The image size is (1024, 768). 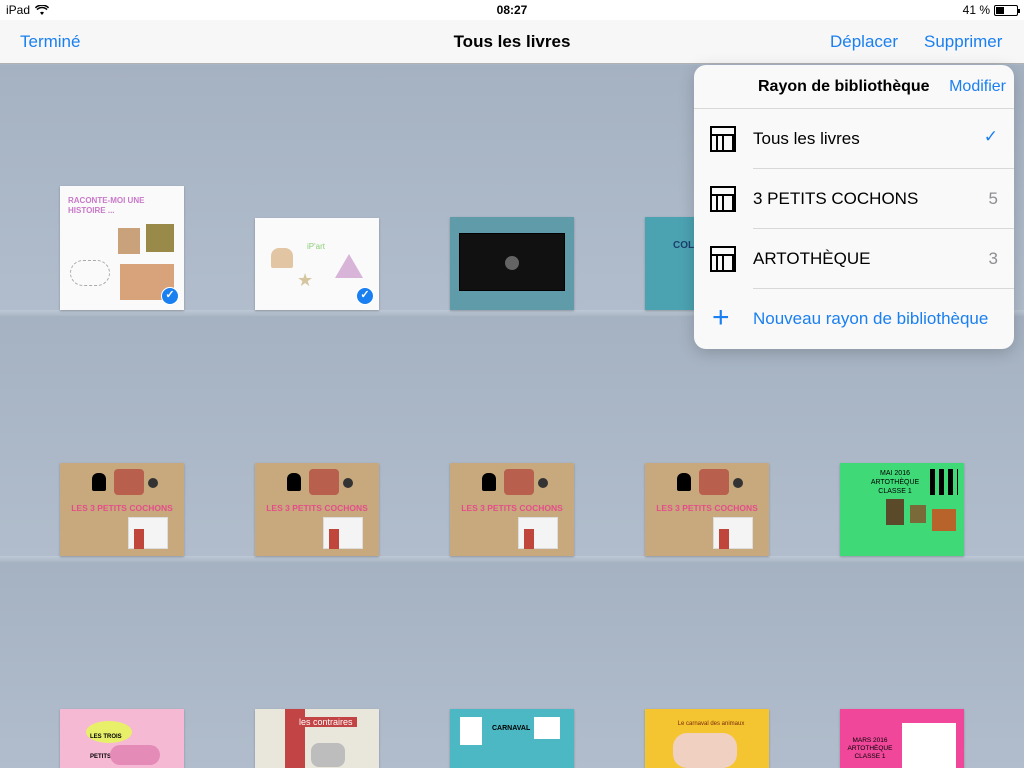 What do you see at coordinates (349, 266) in the screenshot?
I see `triangle-shape` at bounding box center [349, 266].